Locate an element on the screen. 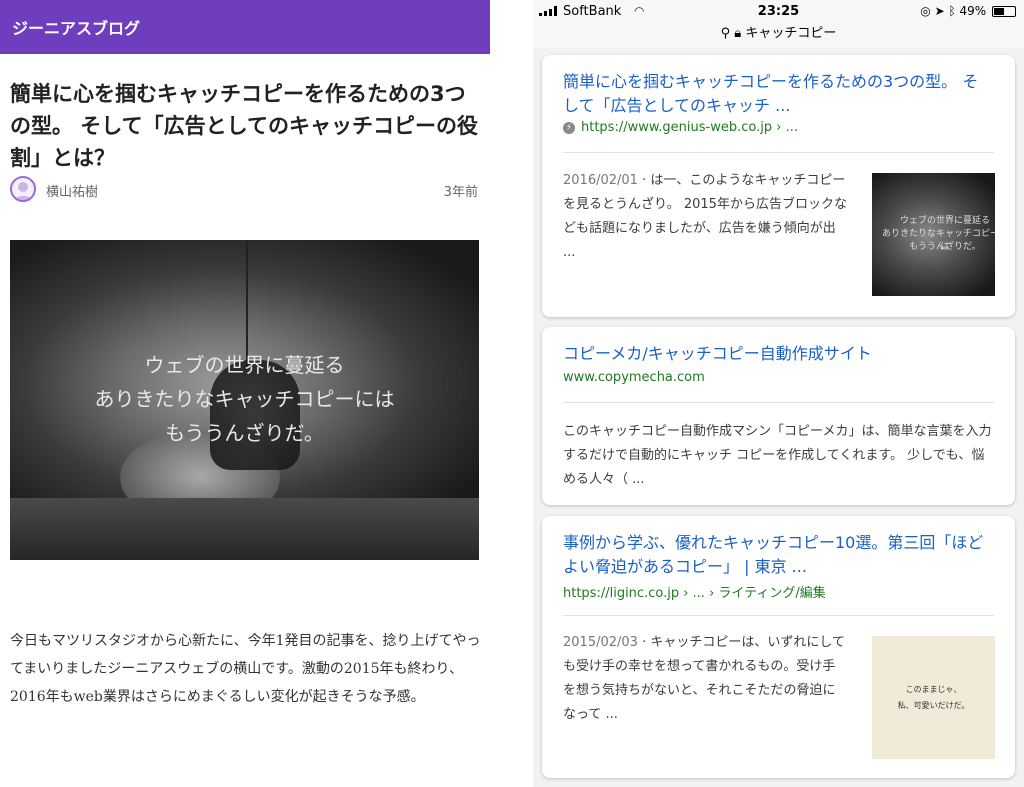  address-query: キャッチコピー is located at coordinates (791, 33).